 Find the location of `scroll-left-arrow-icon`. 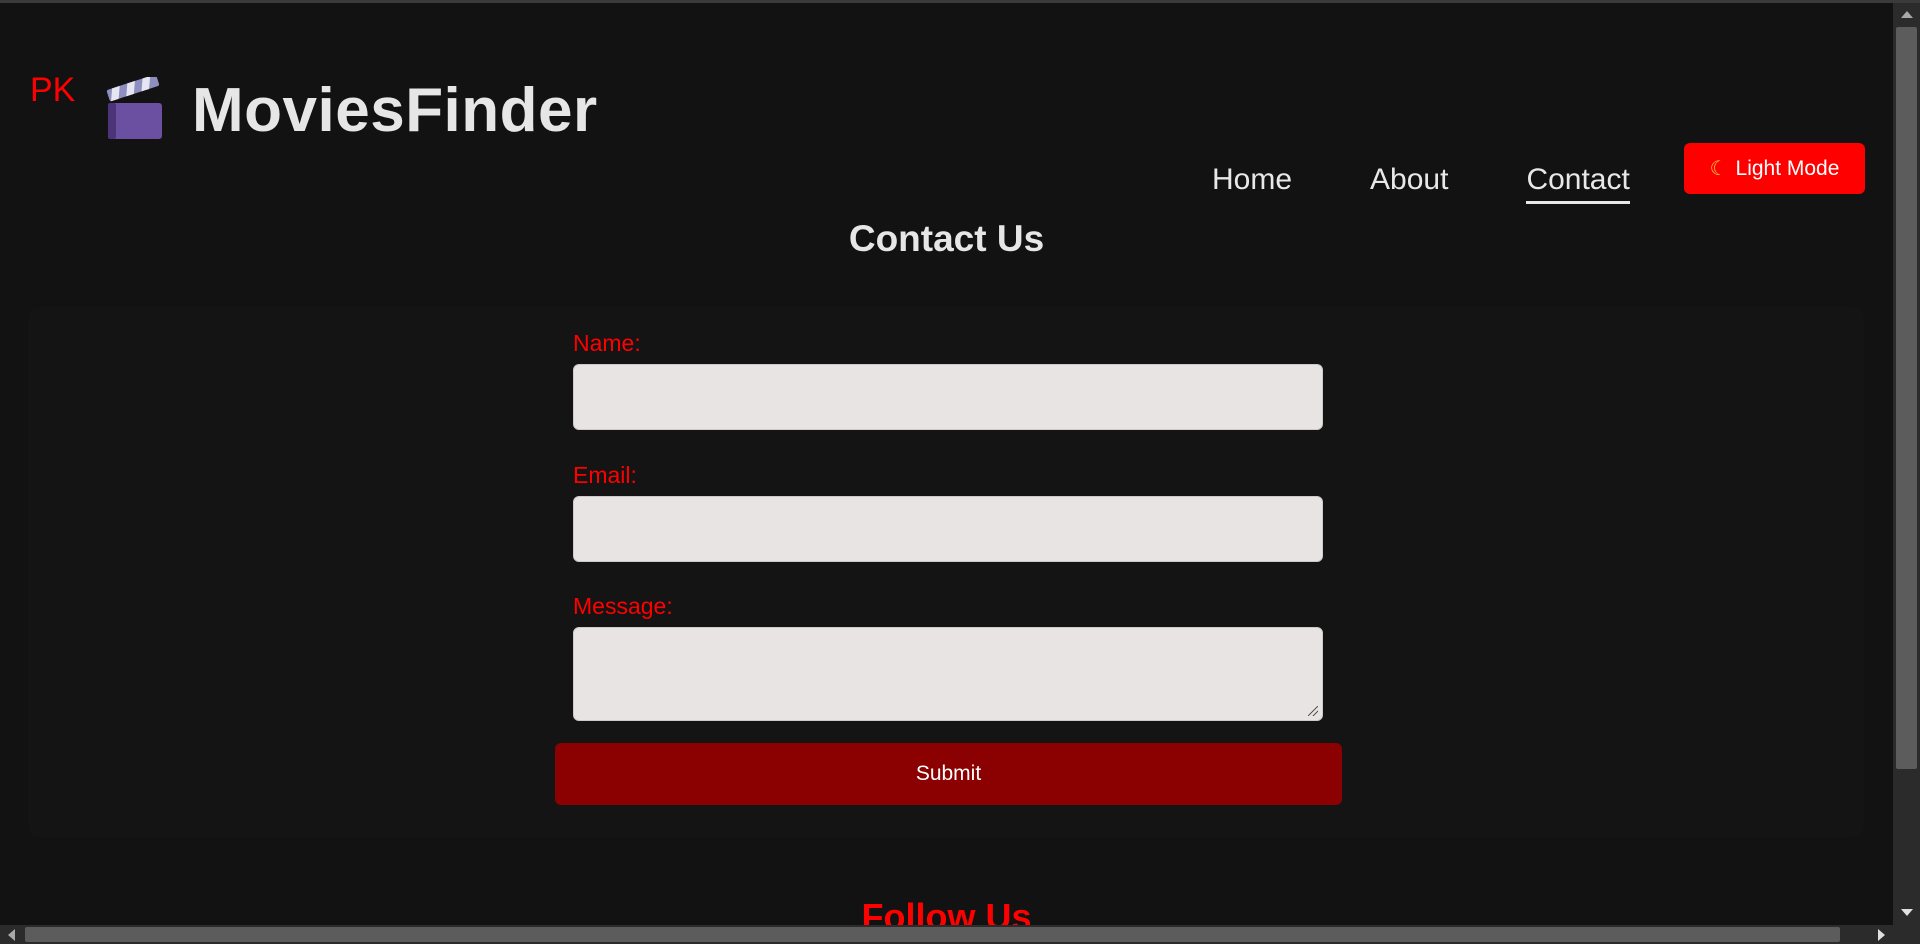

scroll-left-arrow-icon is located at coordinates (11, 935).